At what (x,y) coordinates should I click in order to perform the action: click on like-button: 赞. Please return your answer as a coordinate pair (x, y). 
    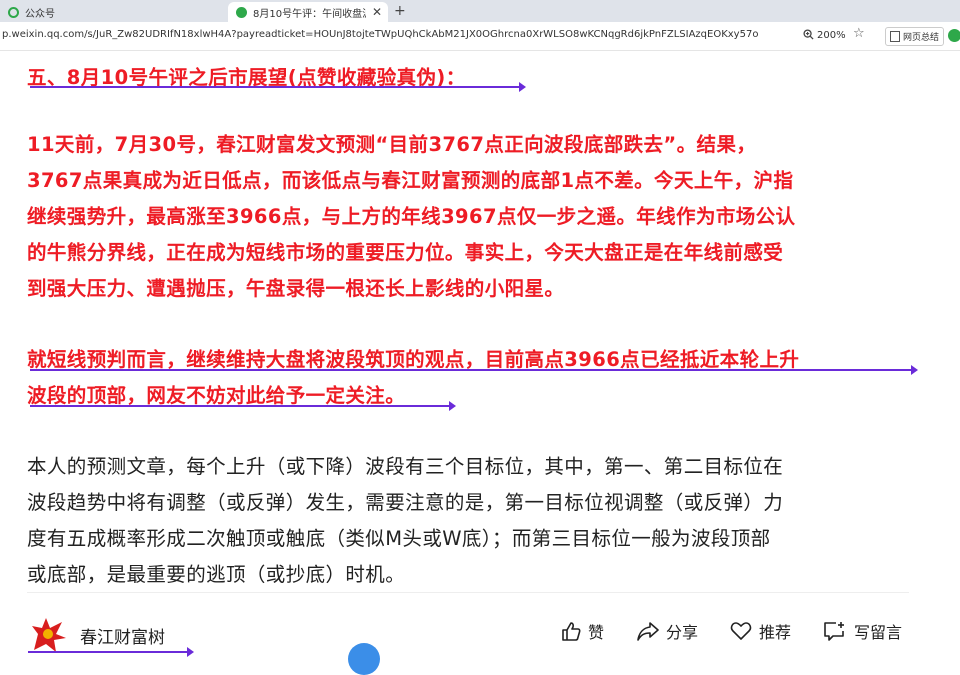
    Looking at the image, I should click on (582, 631).